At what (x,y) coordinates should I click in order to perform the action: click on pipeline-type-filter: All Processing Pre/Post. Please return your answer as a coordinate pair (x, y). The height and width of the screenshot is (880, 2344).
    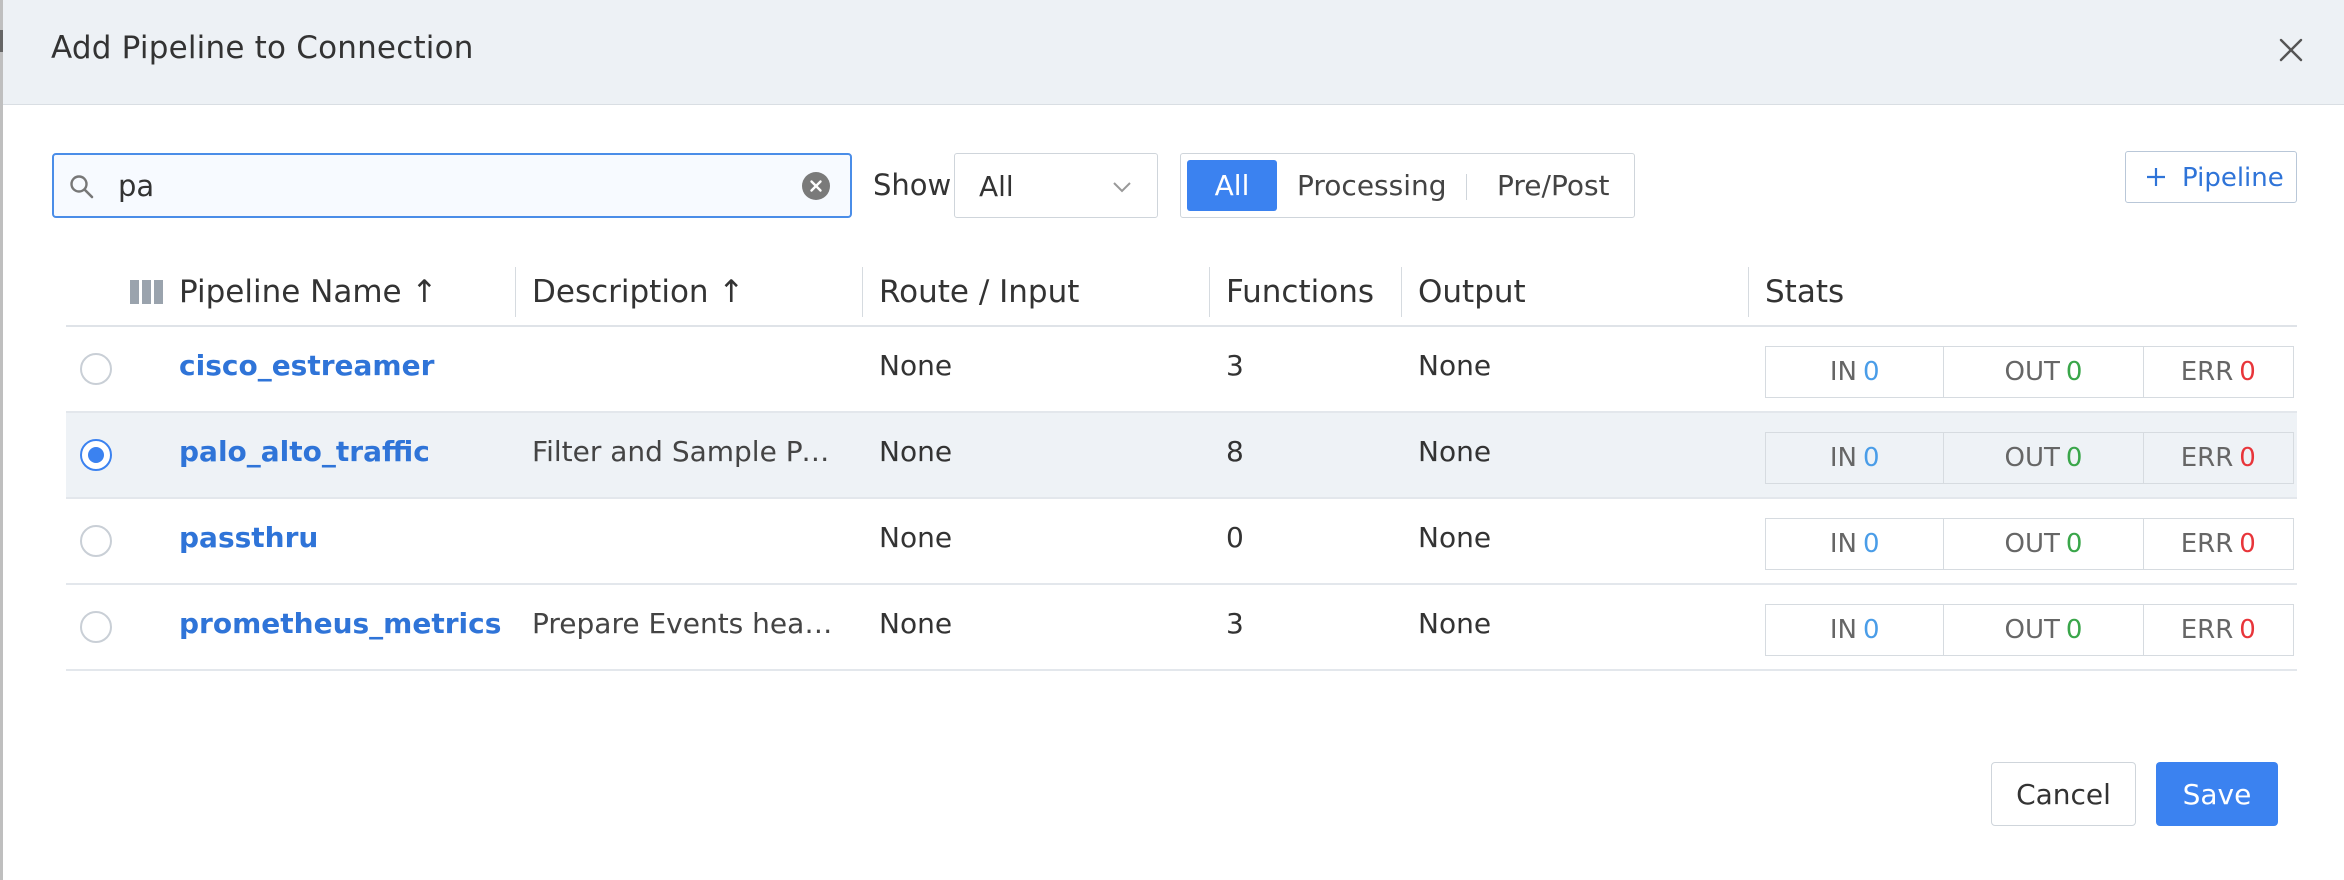
    Looking at the image, I should click on (1407, 185).